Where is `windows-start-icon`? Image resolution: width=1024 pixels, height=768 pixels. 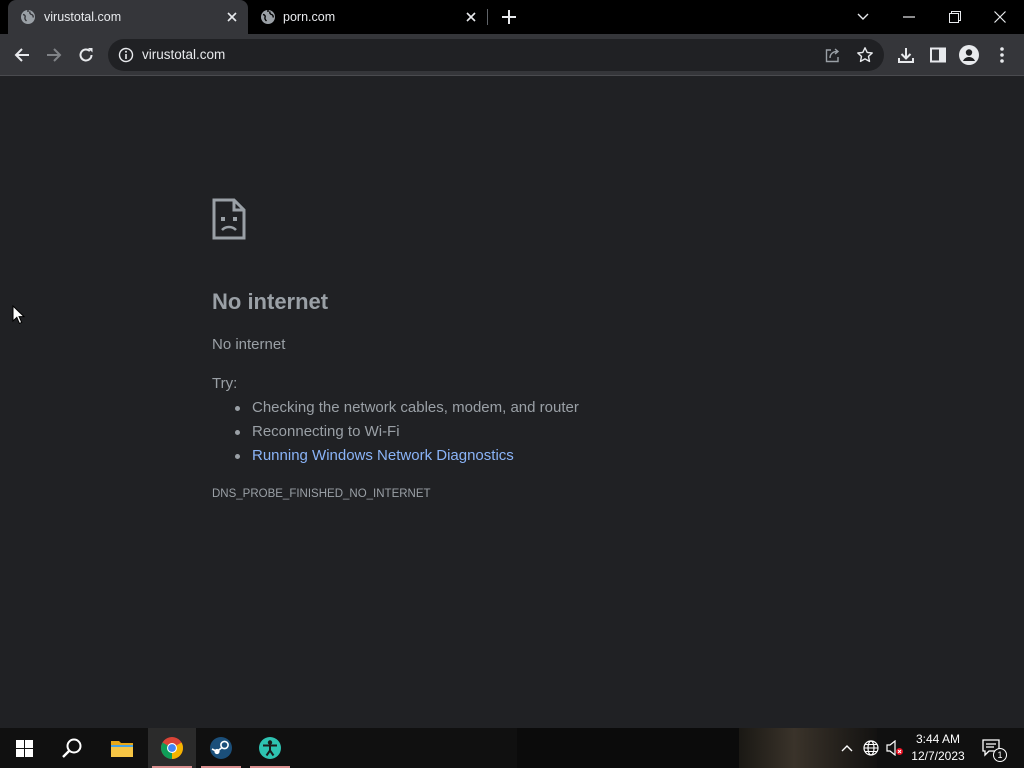
windows-start-icon is located at coordinates (24, 748).